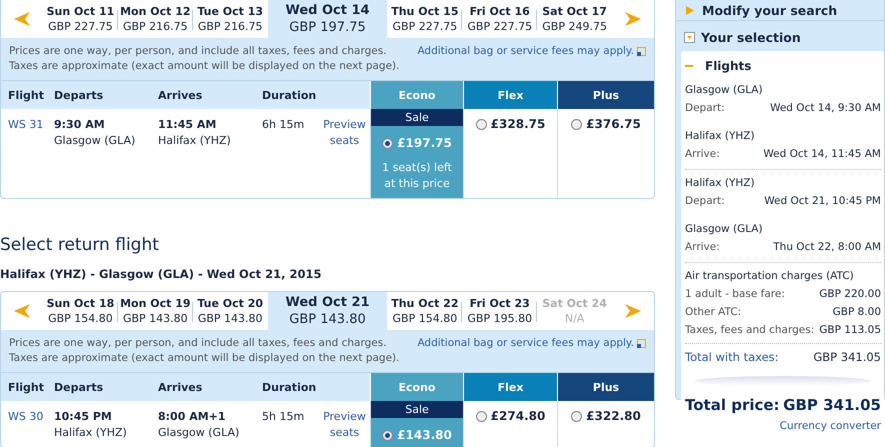 This screenshot has height=447, width=885. What do you see at coordinates (822, 201) in the screenshot?
I see `leg-datetime: Wed Oct 21, 10:45 PM` at bounding box center [822, 201].